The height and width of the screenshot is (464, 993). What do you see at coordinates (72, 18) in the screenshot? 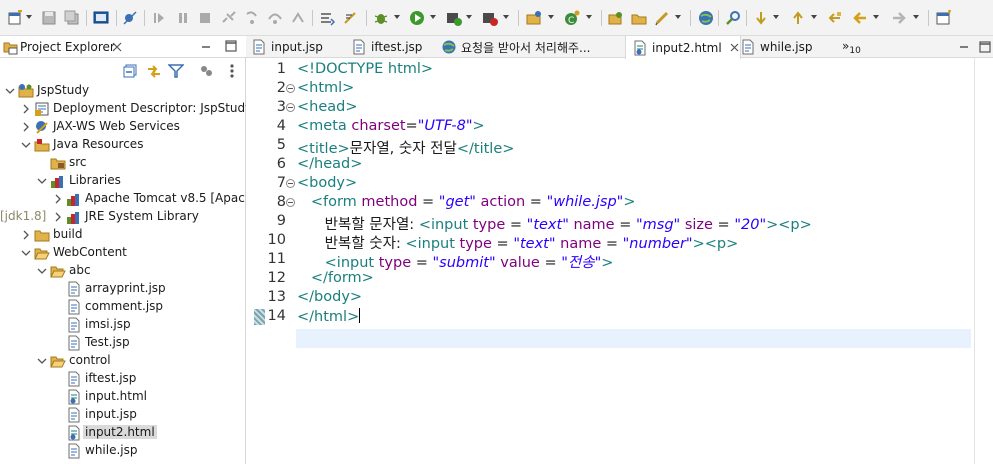
I see `save-all-icon` at bounding box center [72, 18].